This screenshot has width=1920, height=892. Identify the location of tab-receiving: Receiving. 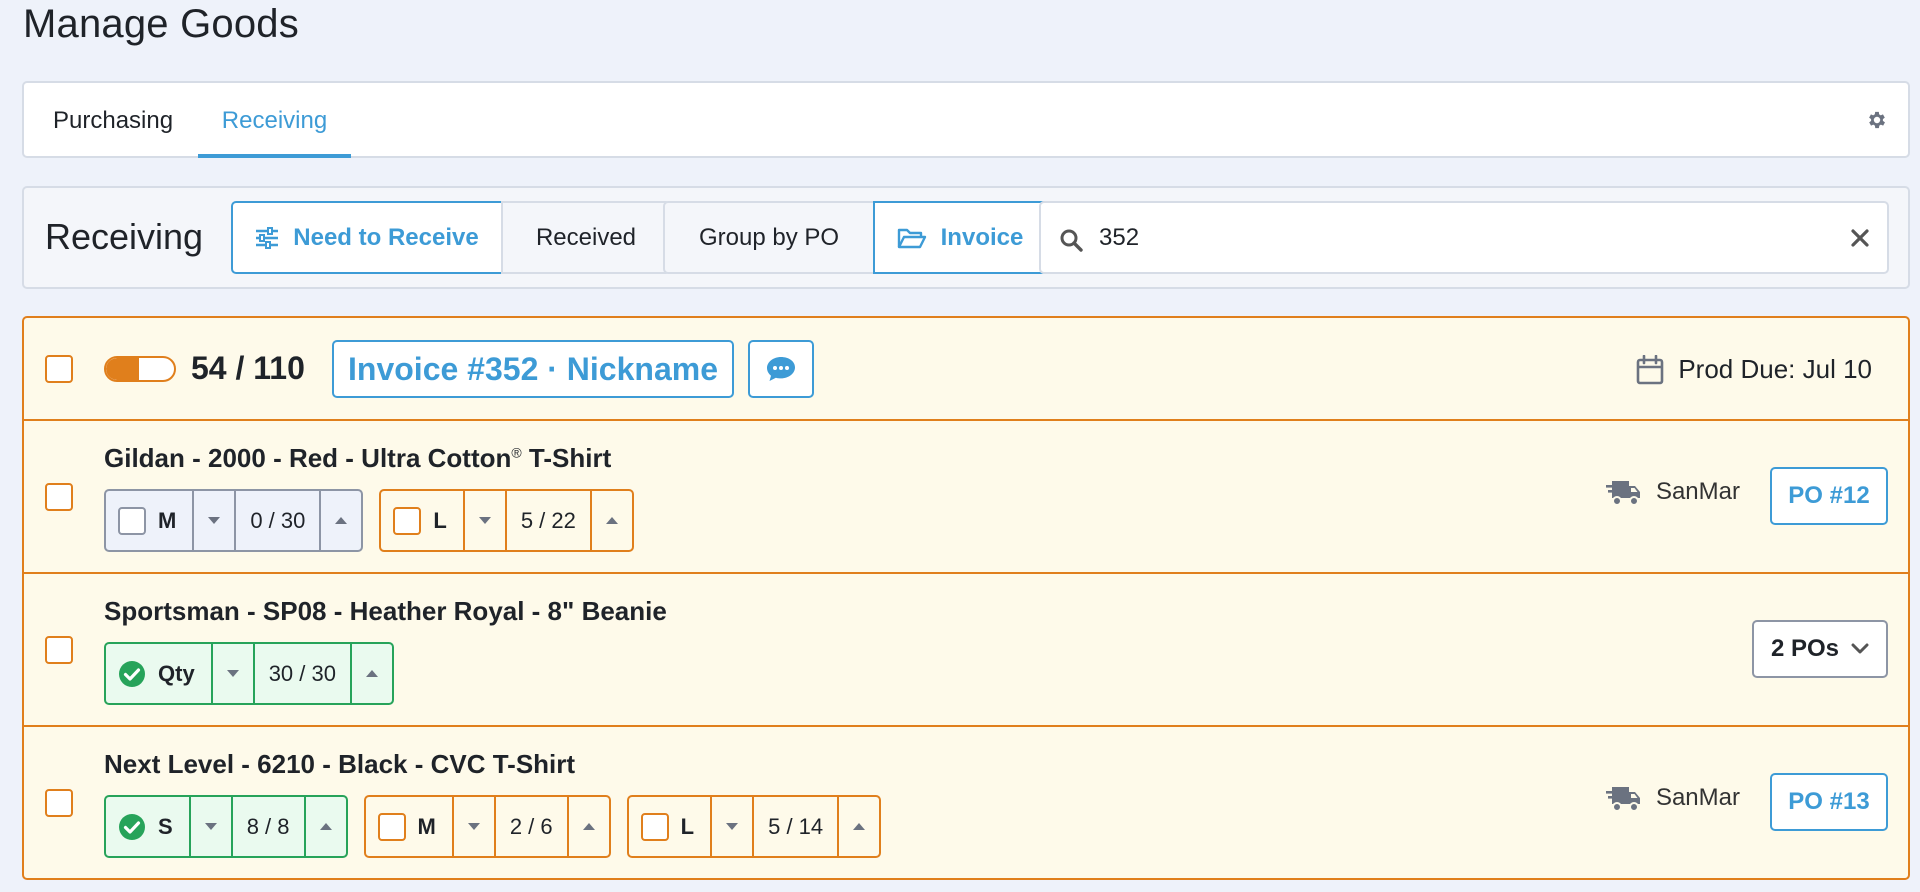
(274, 120).